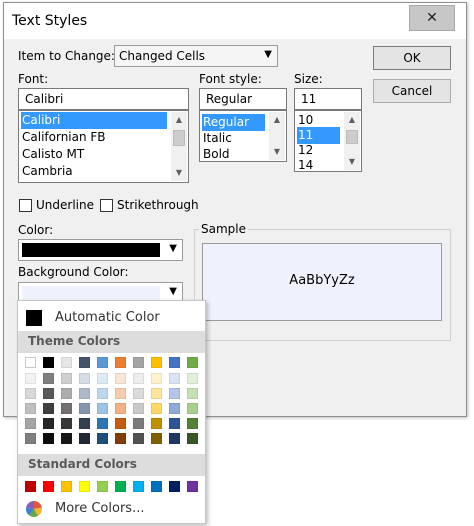 This screenshot has height=526, width=474. I want to click on font-style-list-scrollbar: ▲ ▼, so click(277, 136).